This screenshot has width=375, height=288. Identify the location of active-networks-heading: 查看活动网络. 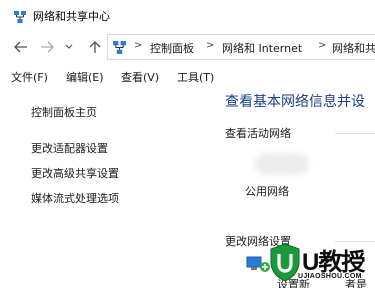
(258, 133).